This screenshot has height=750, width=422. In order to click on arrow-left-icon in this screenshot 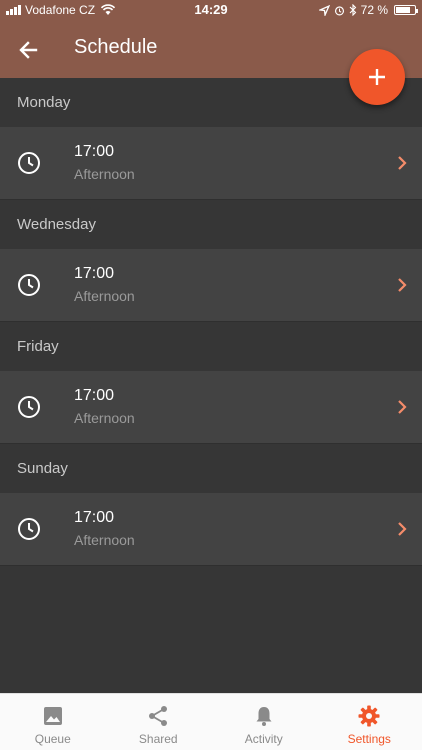, I will do `click(29, 50)`.